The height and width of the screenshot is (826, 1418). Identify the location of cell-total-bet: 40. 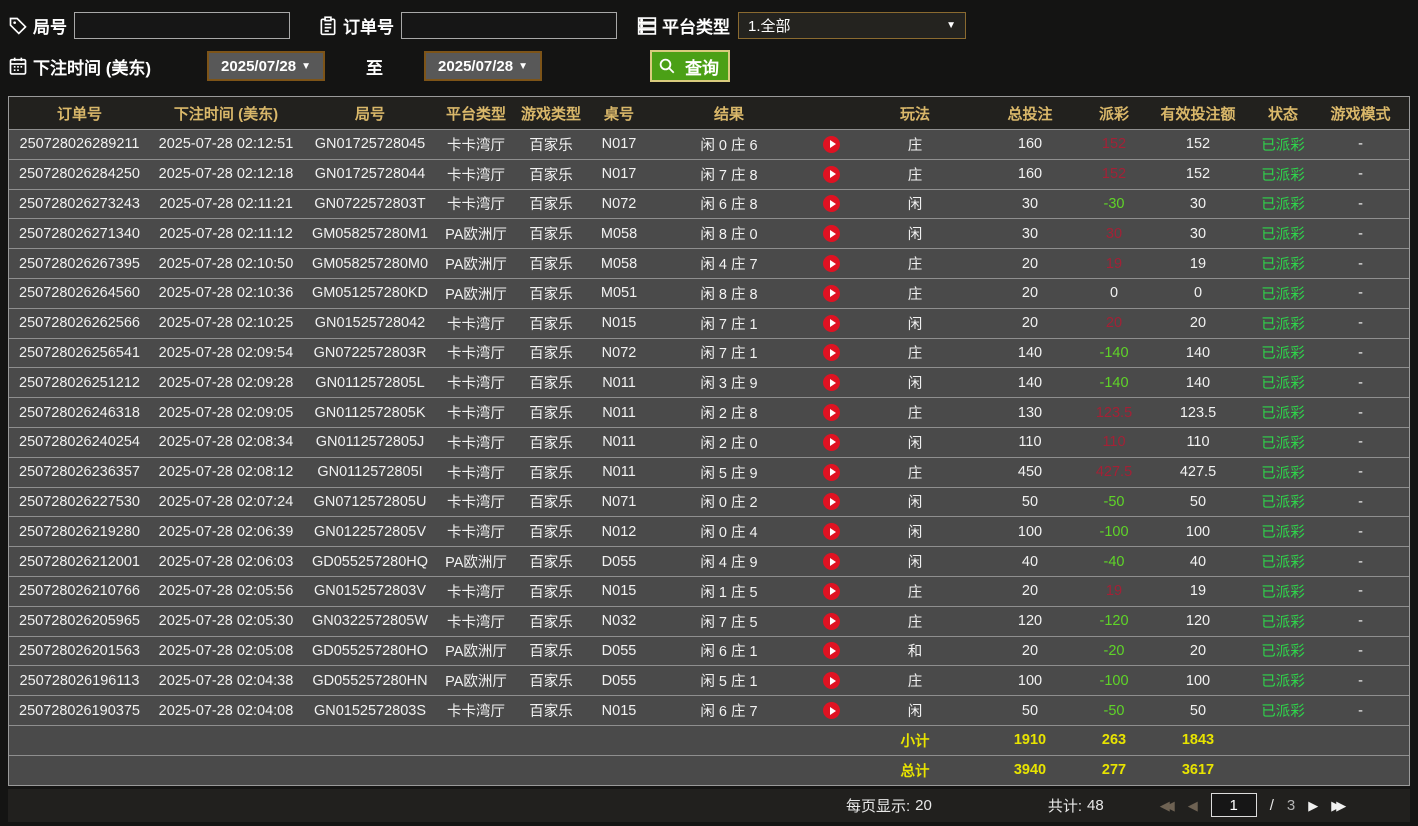
(1030, 561).